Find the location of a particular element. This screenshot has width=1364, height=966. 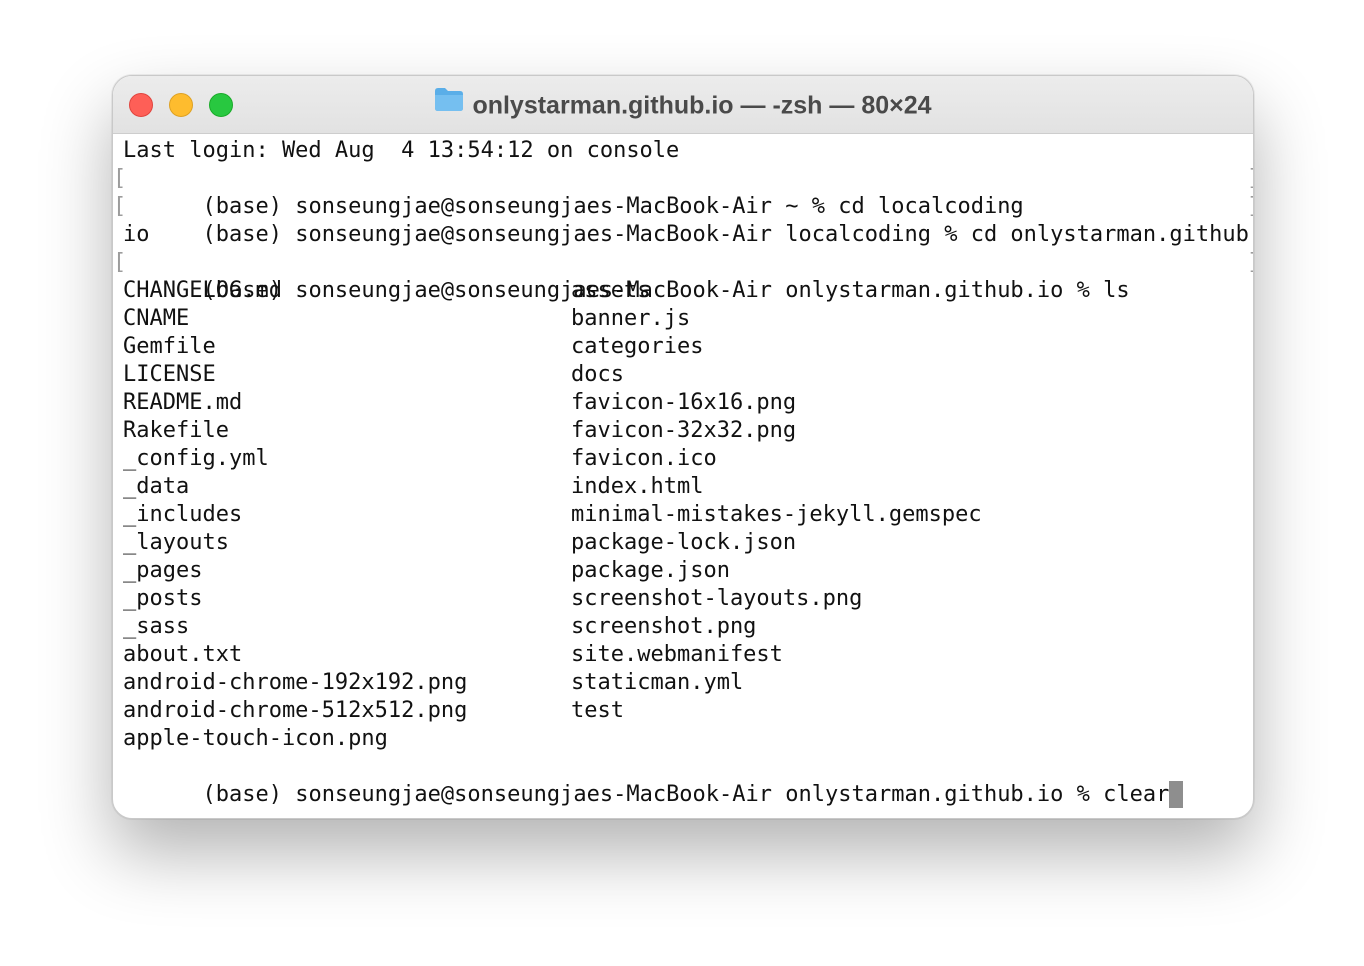

title-bar: onlystarman.github.io — -zsh — 80×24 is located at coordinates (683, 105).